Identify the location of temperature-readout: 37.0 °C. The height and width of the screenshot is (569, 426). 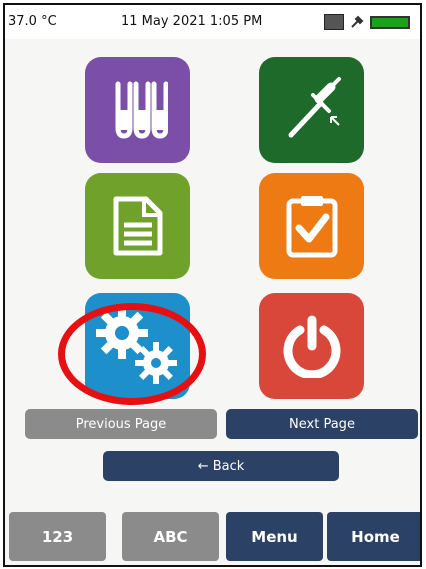
(32, 21).